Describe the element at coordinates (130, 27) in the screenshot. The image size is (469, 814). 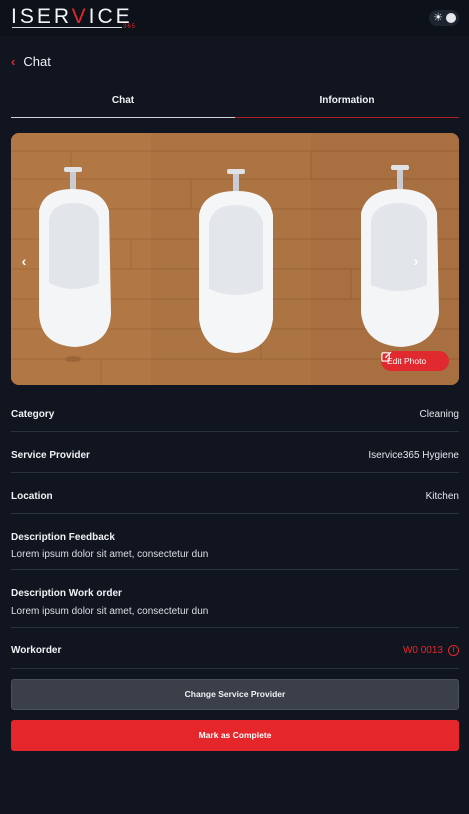
I see `logo-sub: 365` at that location.